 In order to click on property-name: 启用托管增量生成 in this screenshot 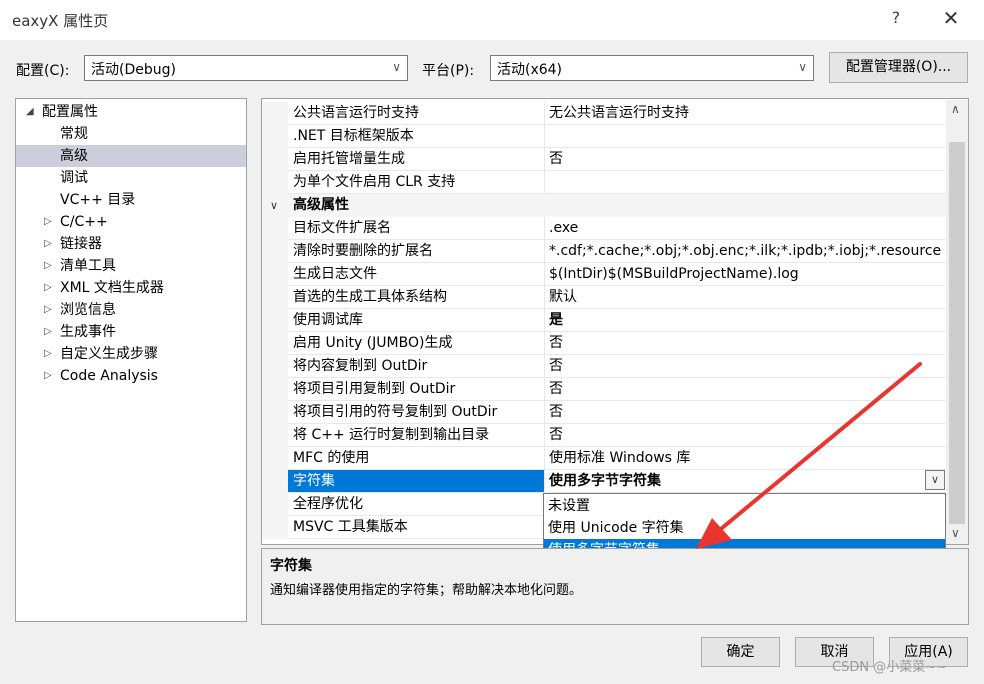, I will do `click(416, 159)`.